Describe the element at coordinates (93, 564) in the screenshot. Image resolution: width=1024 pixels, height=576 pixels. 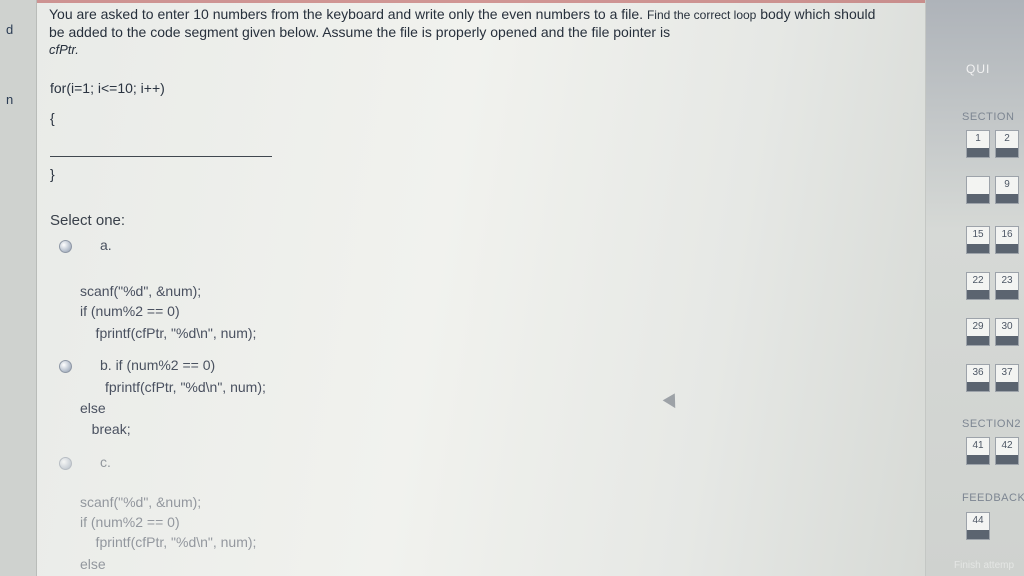
I see `option-c-code-line4: else` at that location.